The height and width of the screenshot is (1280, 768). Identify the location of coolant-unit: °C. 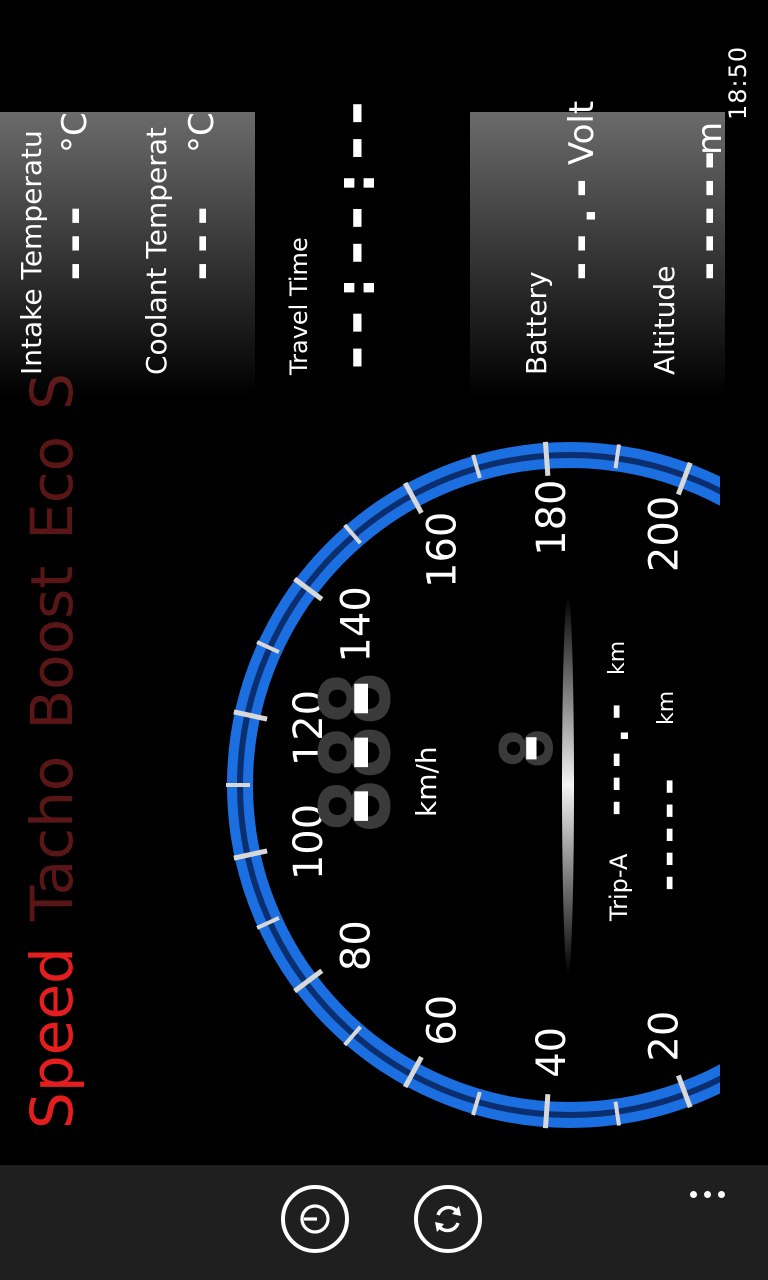
(202, 132).